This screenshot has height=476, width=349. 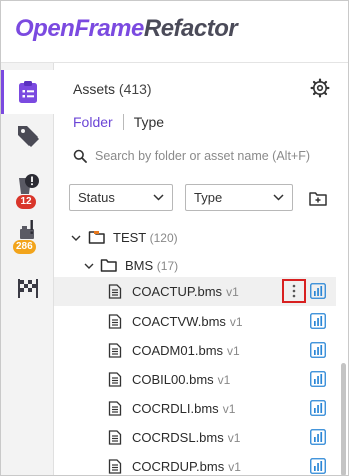 What do you see at coordinates (163, 238) in the screenshot?
I see `folder-count: (120)` at bounding box center [163, 238].